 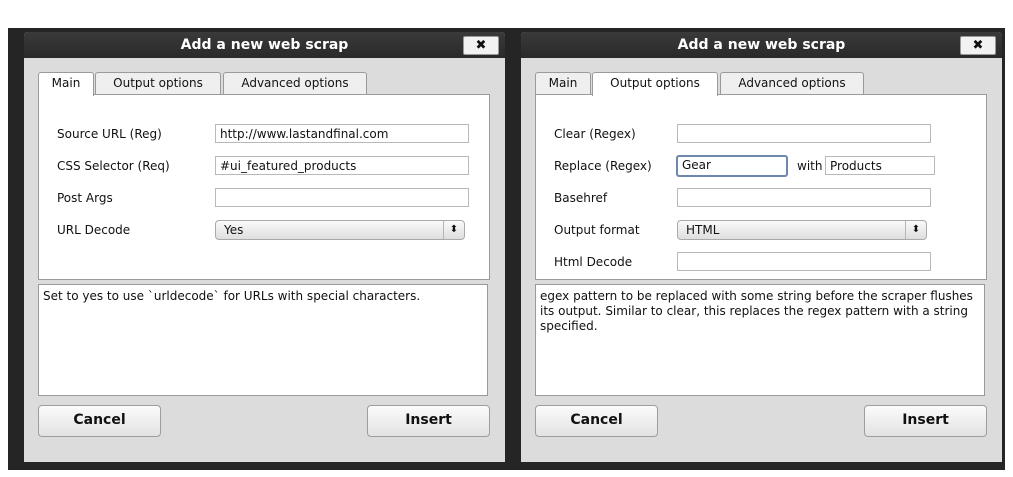 I want to click on replace-regex-value: Gear, so click(x=696, y=165).